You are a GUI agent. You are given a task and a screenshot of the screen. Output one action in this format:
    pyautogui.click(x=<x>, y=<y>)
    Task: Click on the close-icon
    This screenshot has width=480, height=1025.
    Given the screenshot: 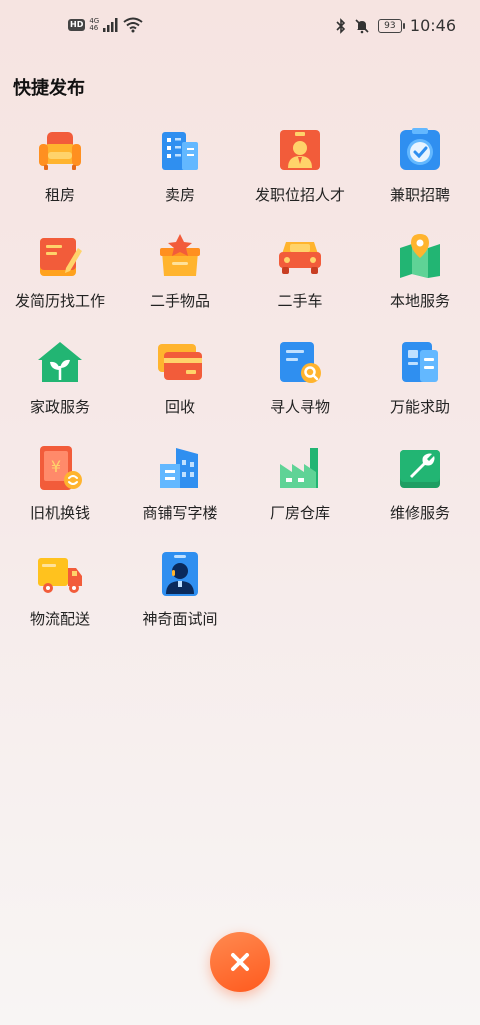 What is the action you would take?
    pyautogui.click(x=240, y=962)
    